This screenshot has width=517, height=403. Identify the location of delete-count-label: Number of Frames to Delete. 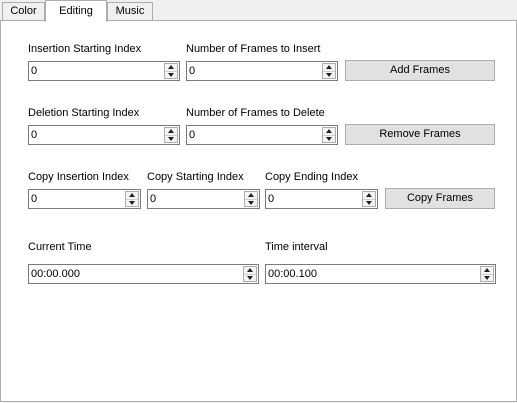
(255, 113).